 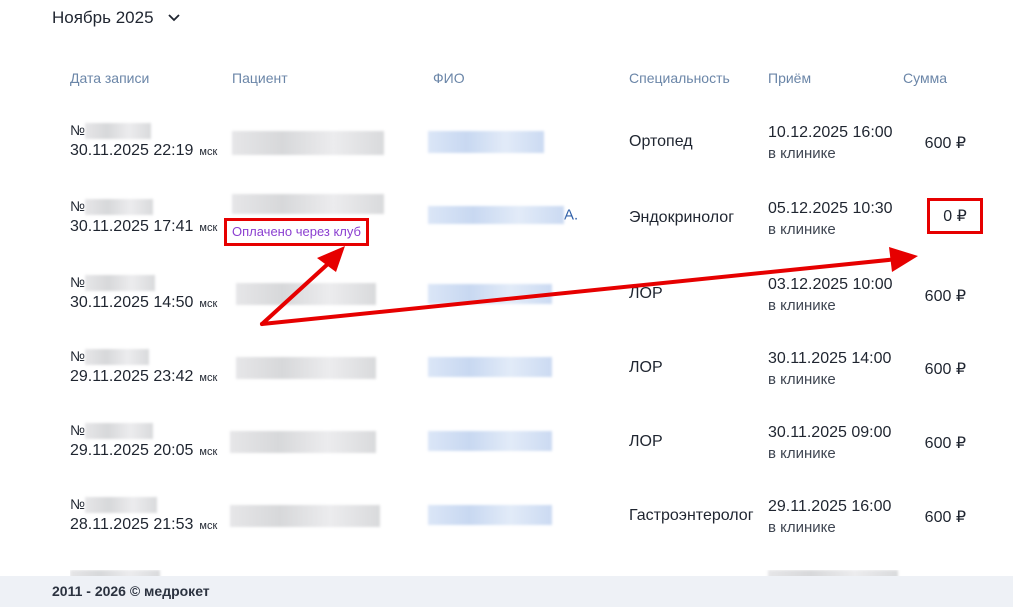 I want to click on arrow-to-sum, so click(x=580, y=291).